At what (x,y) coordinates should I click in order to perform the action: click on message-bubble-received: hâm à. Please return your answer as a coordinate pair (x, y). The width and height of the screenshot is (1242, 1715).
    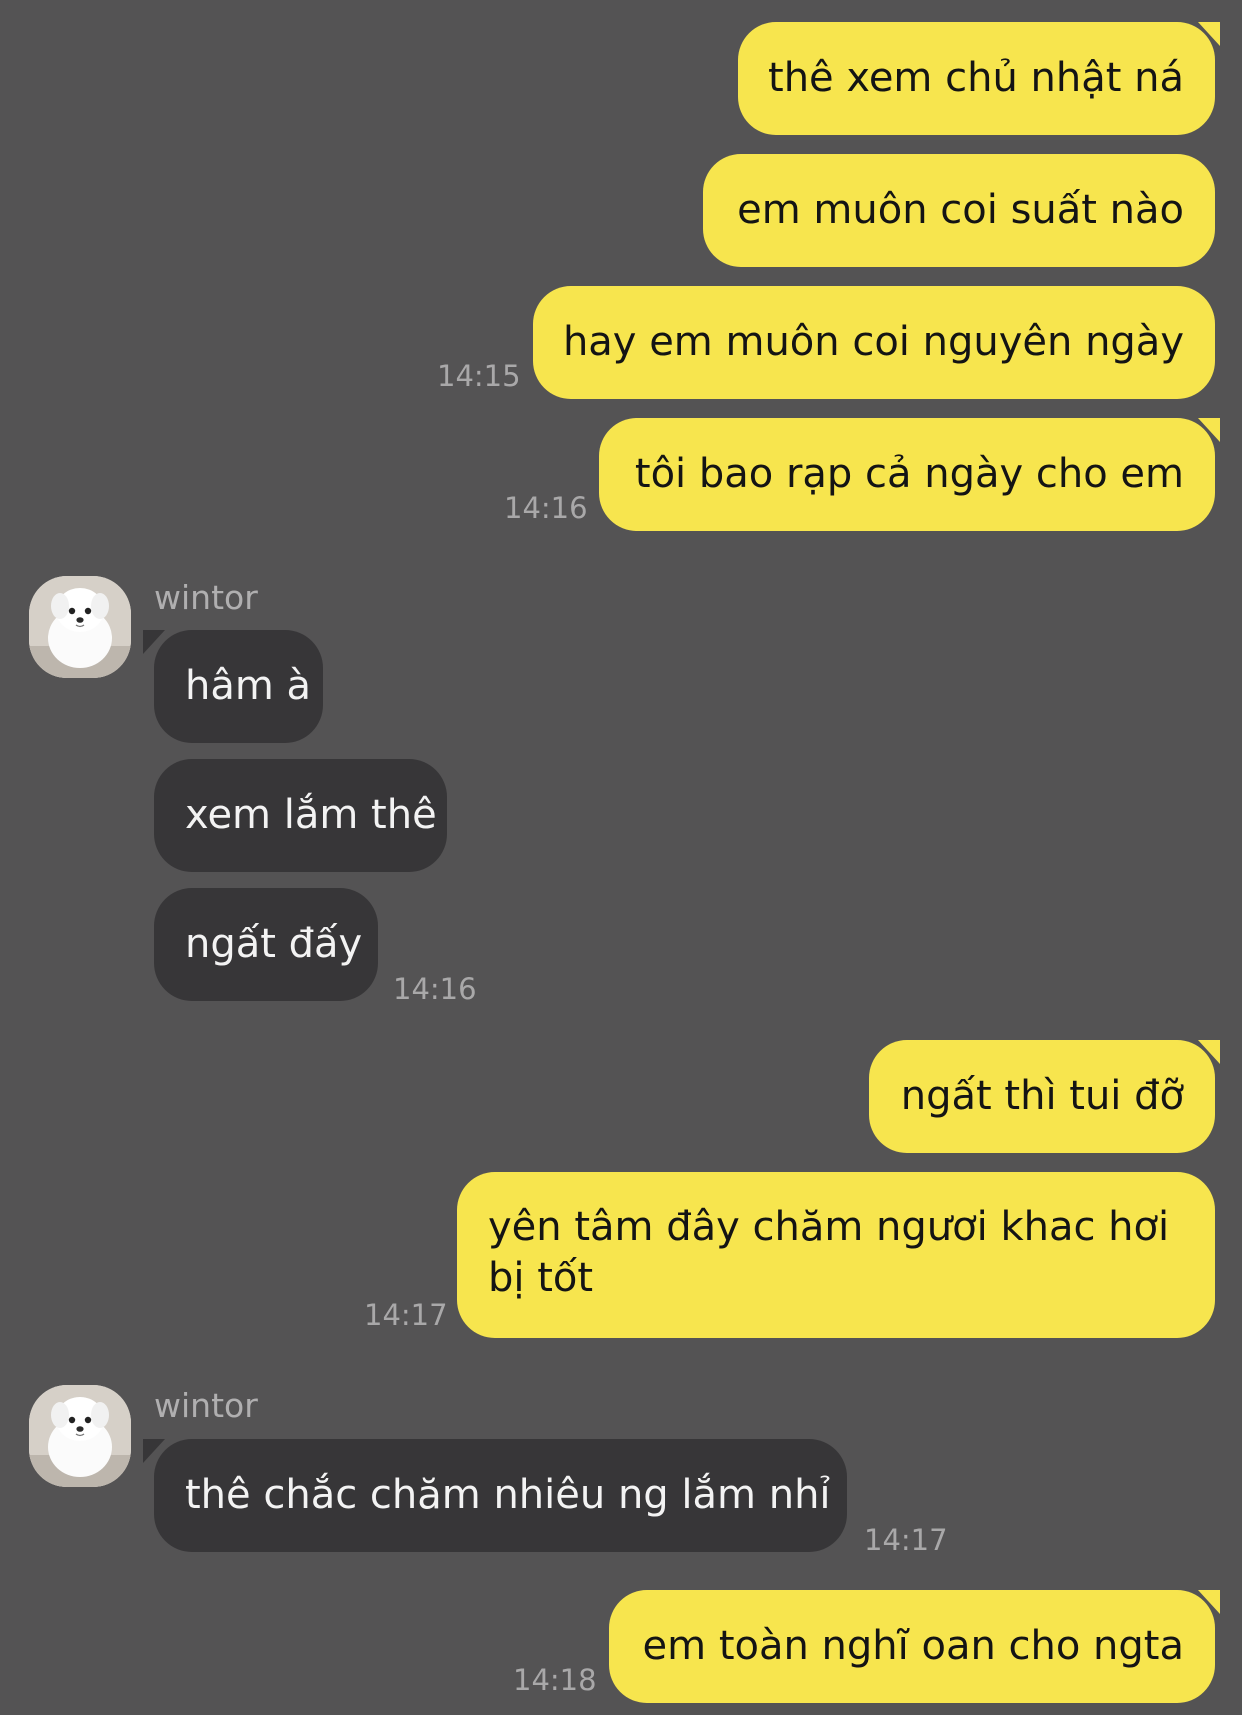
    Looking at the image, I should click on (238, 686).